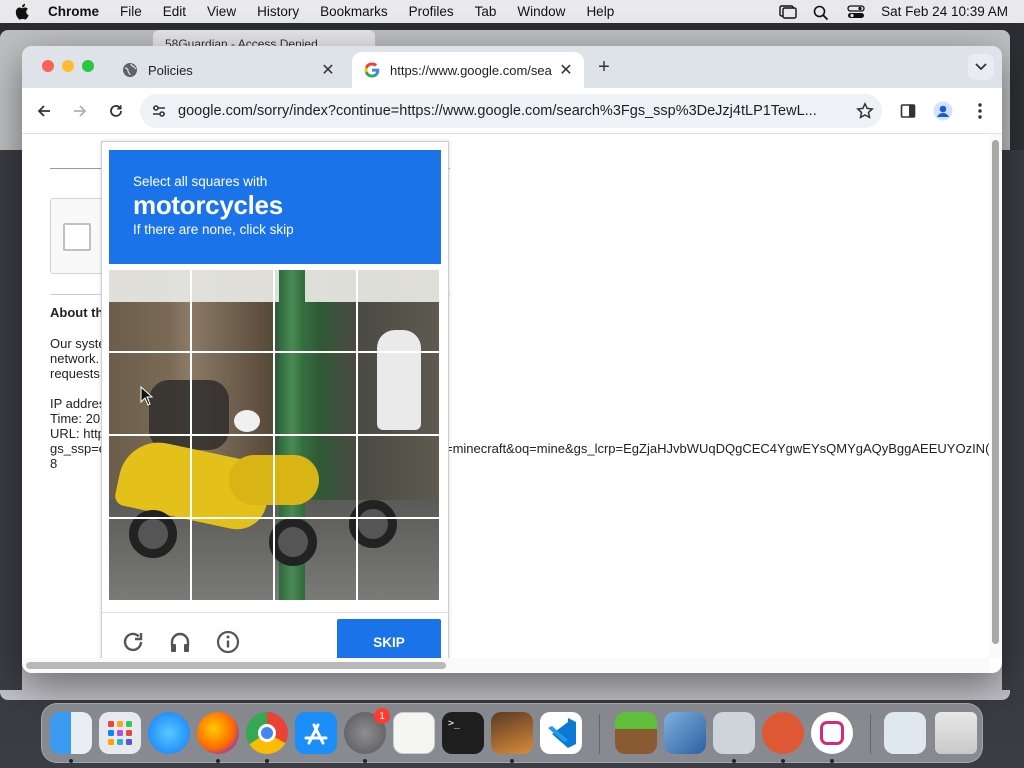 This screenshot has height=768, width=1024. I want to click on profile-avatar-icon, so click(943, 111).